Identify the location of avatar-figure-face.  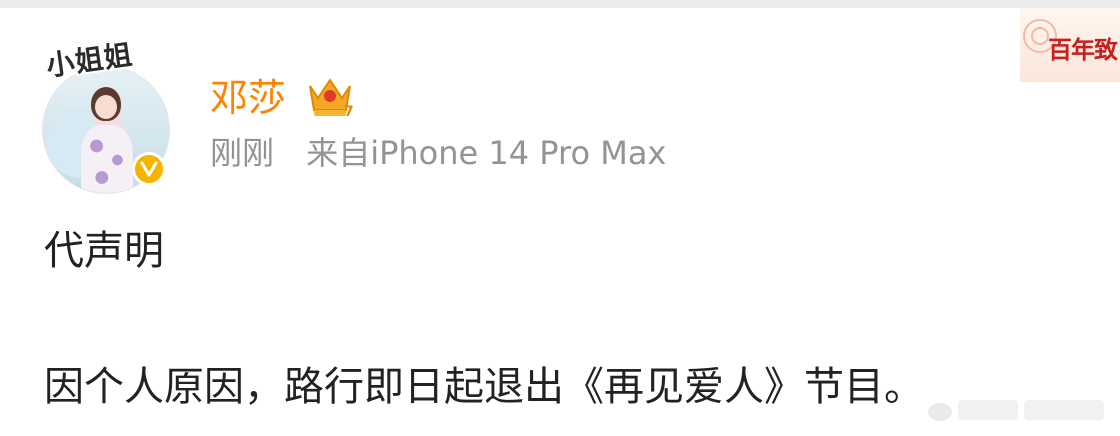
(106, 107).